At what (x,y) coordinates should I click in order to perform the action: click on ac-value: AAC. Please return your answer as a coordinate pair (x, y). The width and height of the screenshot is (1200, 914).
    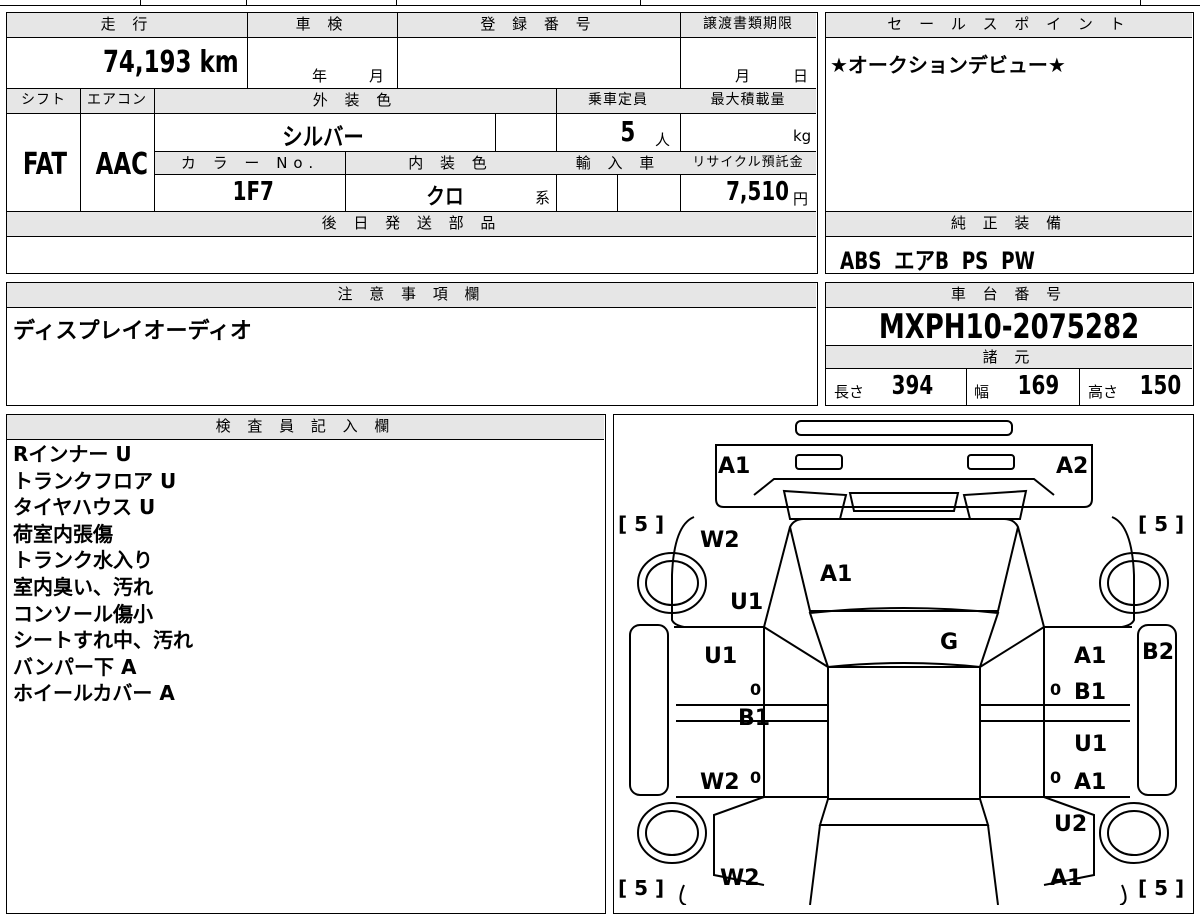
    Looking at the image, I should click on (121, 164).